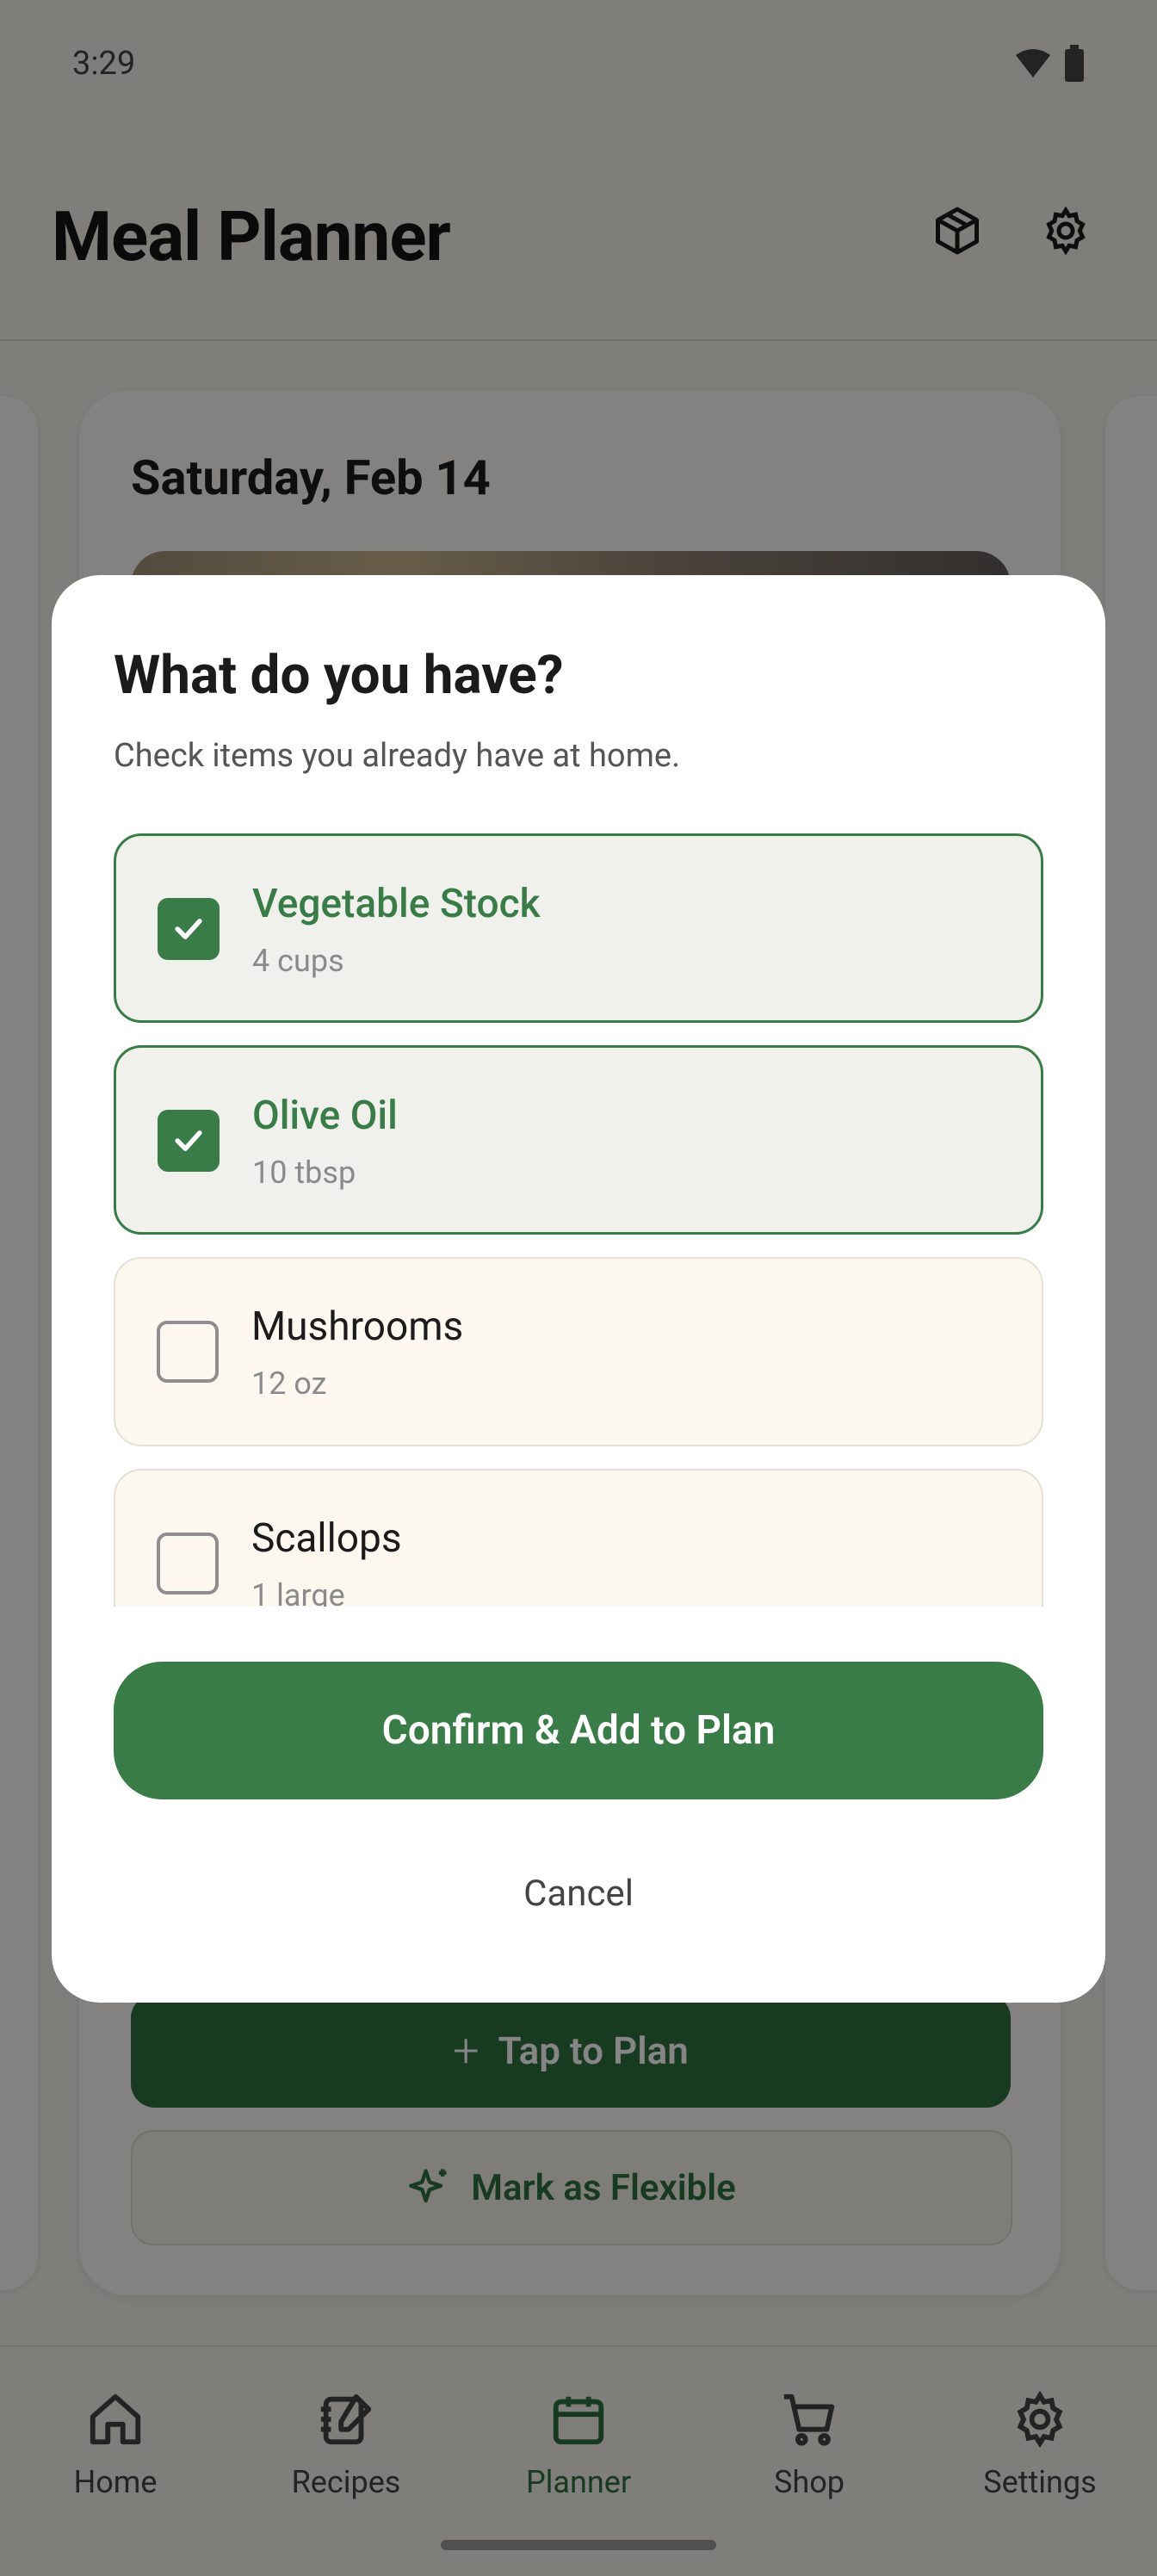 This screenshot has width=1157, height=2576. Describe the element at coordinates (579, 1538) in the screenshot. I see `ingredient-item-scallops: Scallops 1 large` at that location.